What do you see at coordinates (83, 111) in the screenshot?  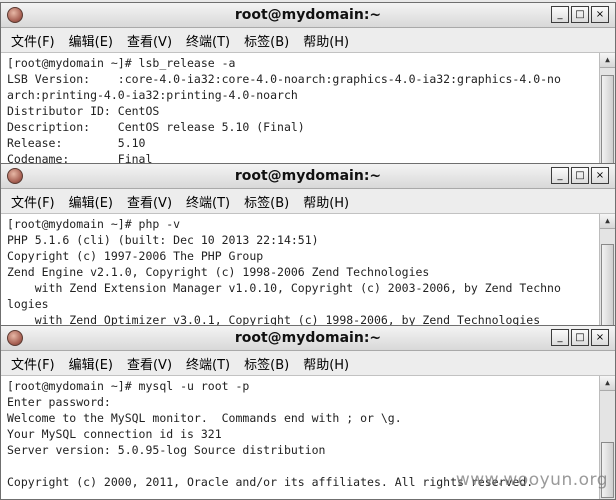 I see `terminal-line: Distributor ID: CentOS` at bounding box center [83, 111].